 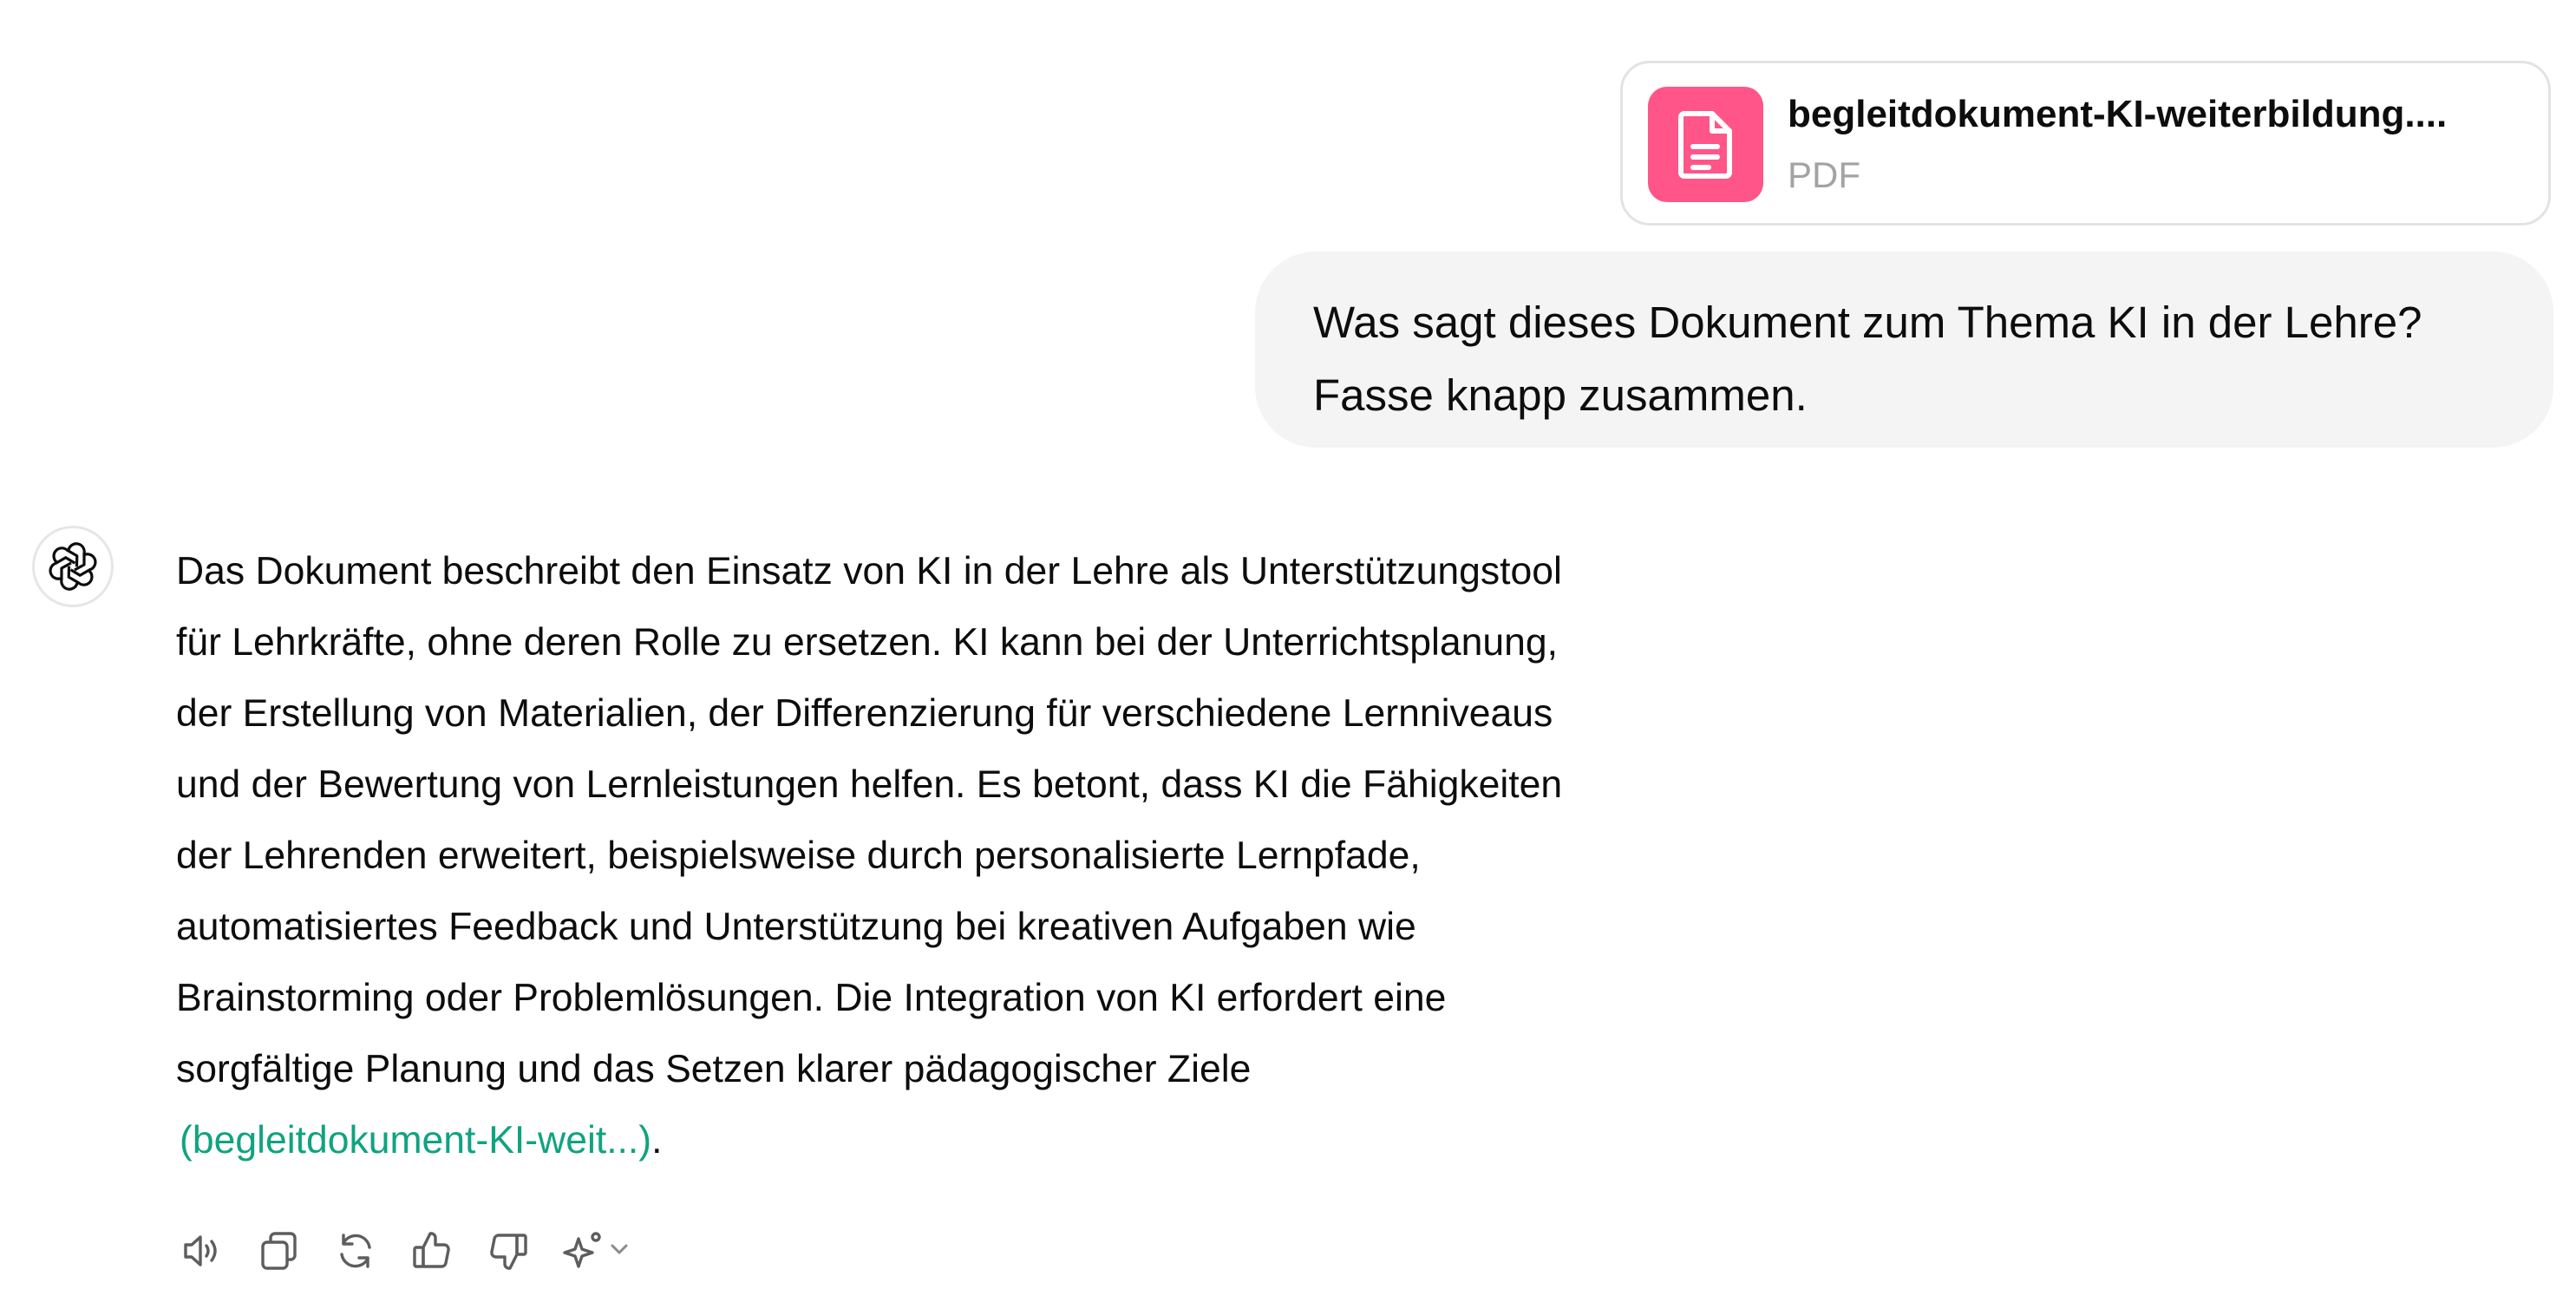 What do you see at coordinates (1824, 174) in the screenshot?
I see `attachment-file-type: PDF` at bounding box center [1824, 174].